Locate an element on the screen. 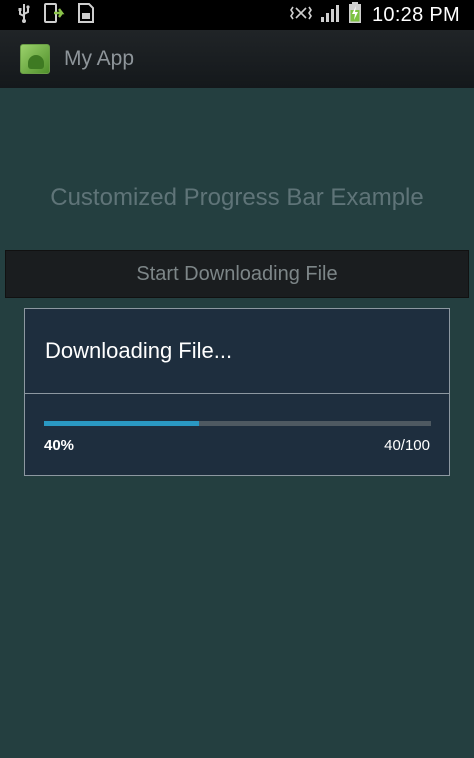  start-download-button: Start Downloading File is located at coordinates (237, 274).